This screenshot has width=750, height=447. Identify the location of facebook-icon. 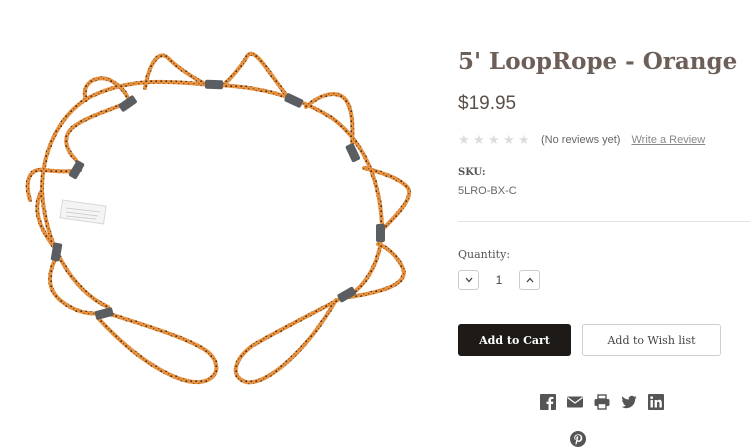
(548, 402).